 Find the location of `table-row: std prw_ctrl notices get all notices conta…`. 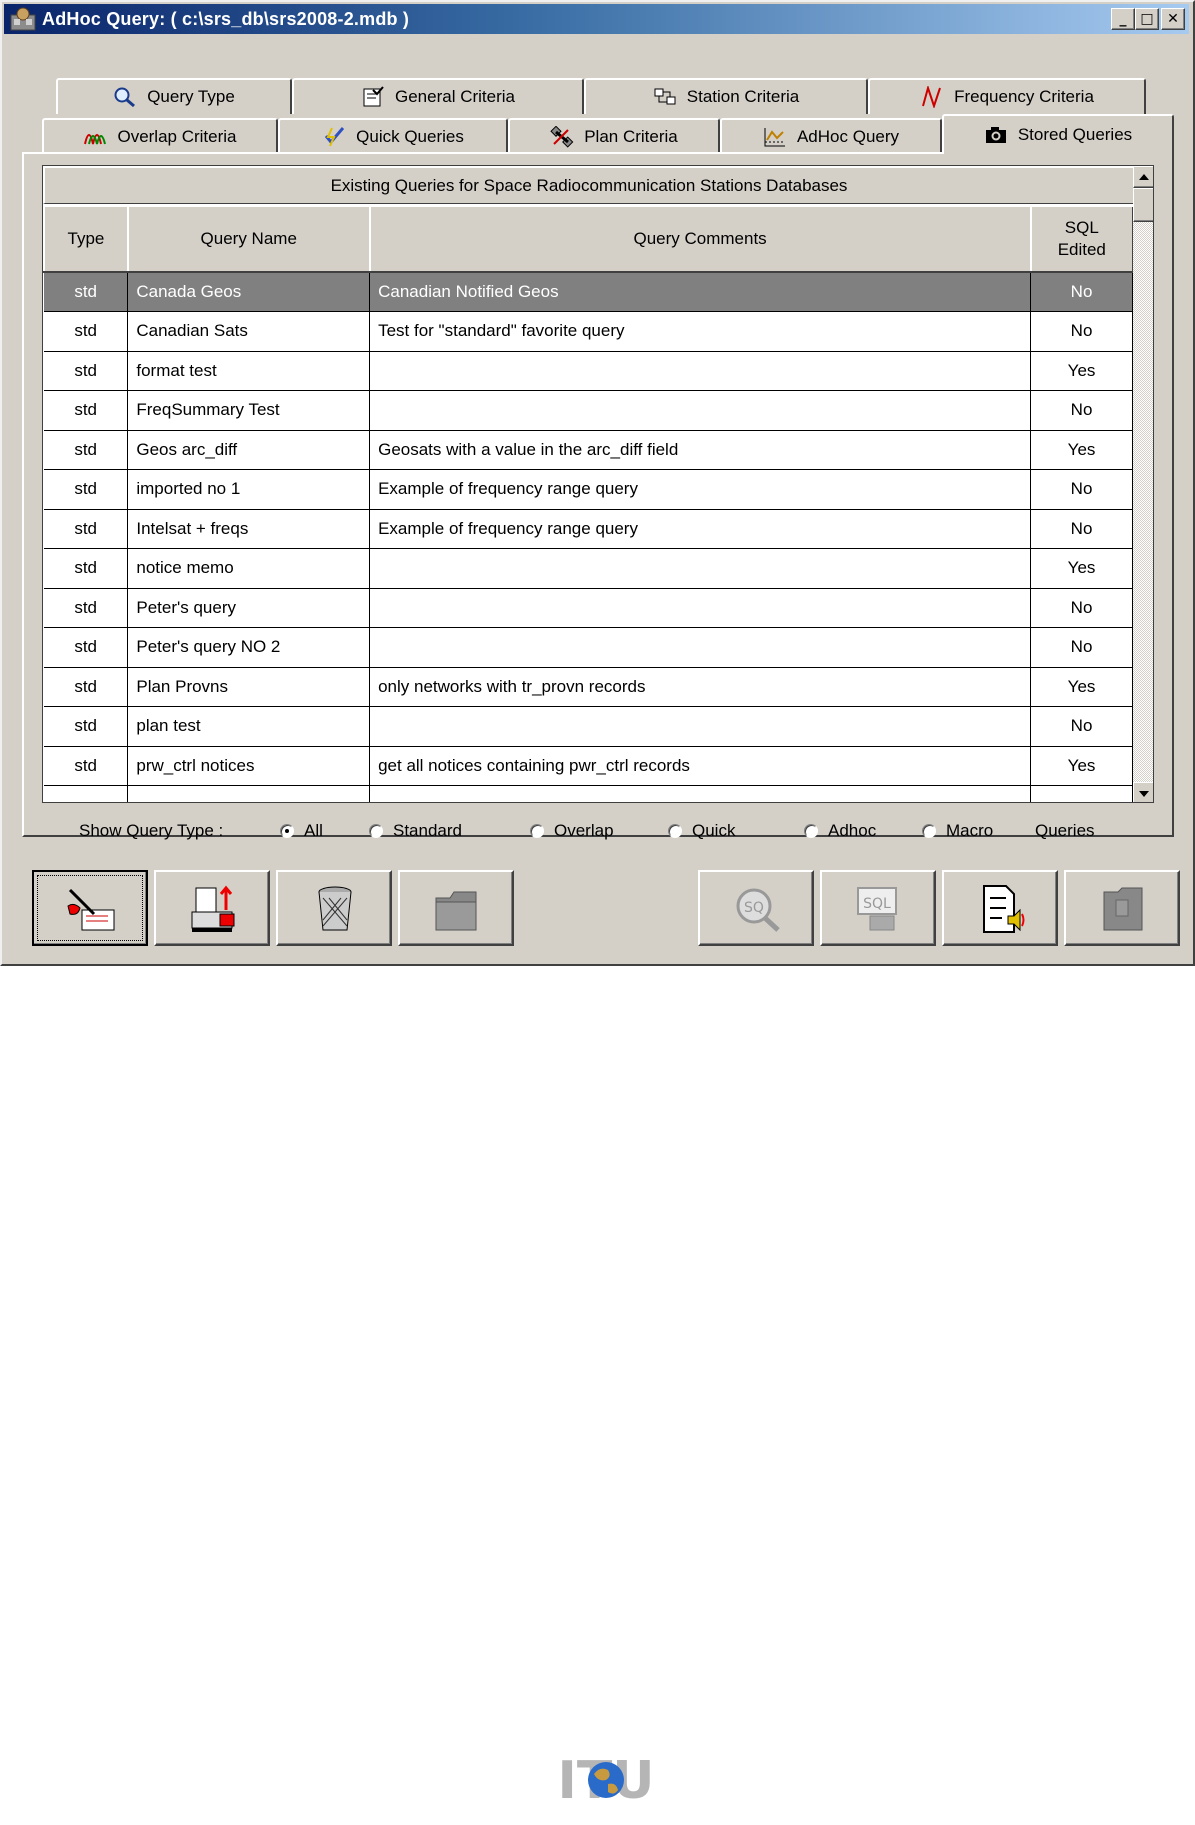

table-row: std prw_ctrl notices get all notices conta… is located at coordinates (588, 766).